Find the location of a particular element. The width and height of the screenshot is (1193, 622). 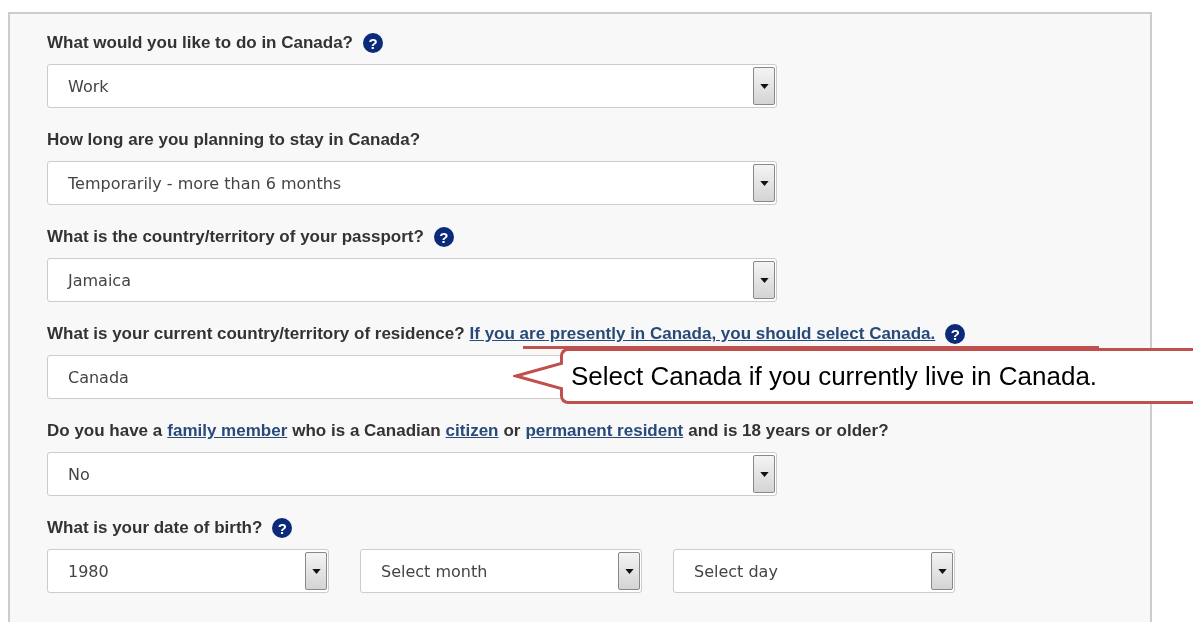

help-link: family member is located at coordinates (227, 431).